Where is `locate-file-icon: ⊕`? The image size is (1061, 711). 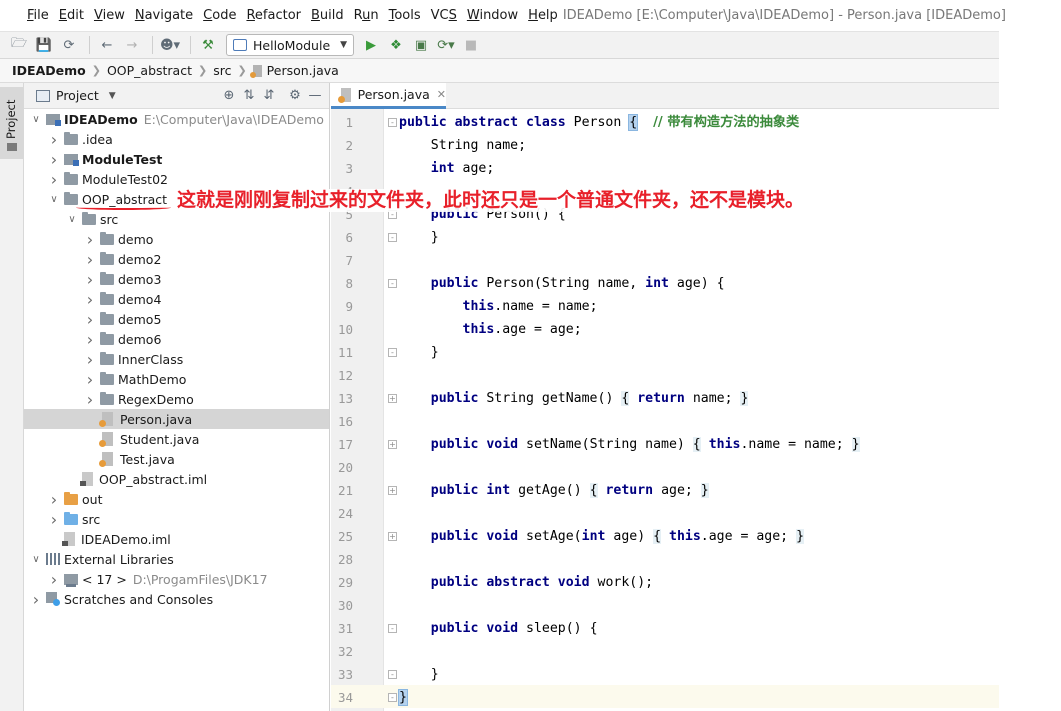
locate-file-icon: ⊕ is located at coordinates (229, 95).